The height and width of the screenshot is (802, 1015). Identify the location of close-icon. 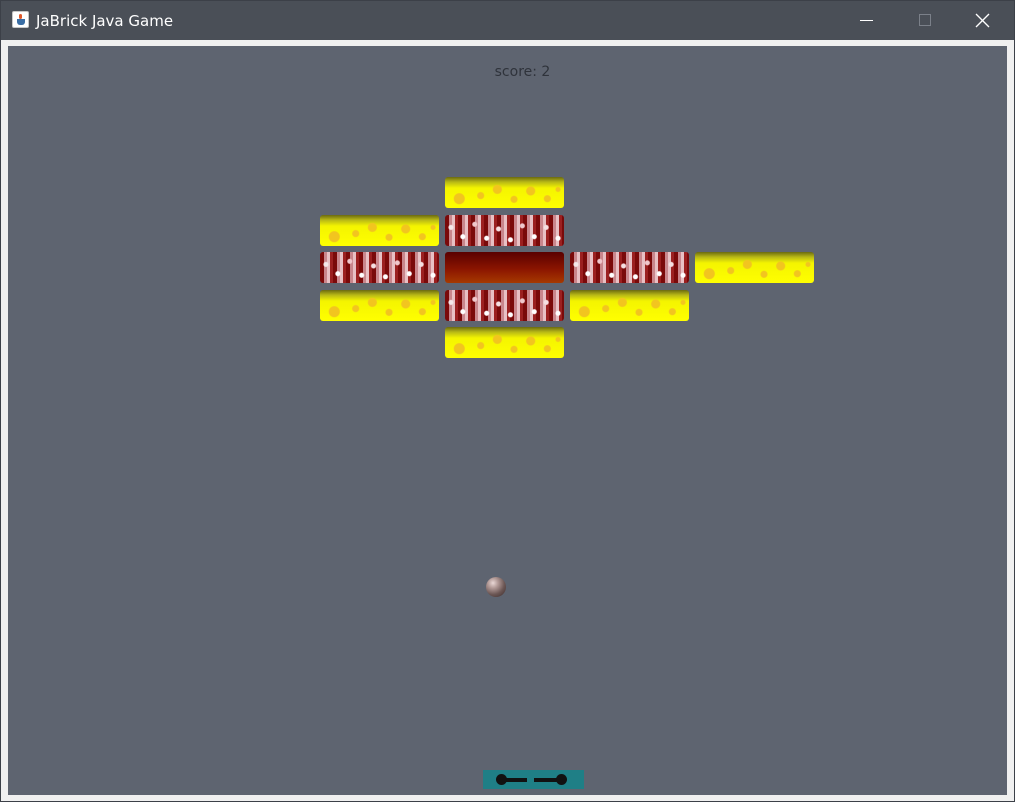
(982, 20).